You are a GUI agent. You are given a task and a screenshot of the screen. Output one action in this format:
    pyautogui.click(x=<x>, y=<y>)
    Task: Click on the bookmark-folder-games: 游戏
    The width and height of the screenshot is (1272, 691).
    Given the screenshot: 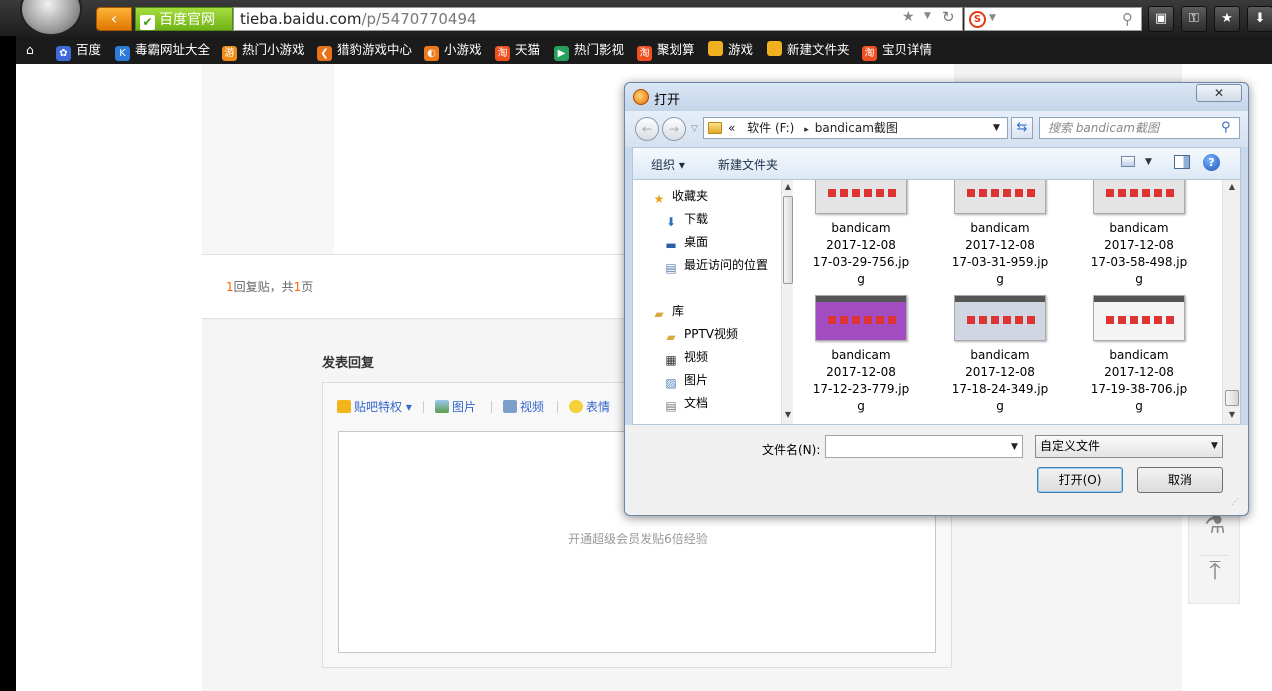 What is the action you would take?
    pyautogui.click(x=730, y=50)
    